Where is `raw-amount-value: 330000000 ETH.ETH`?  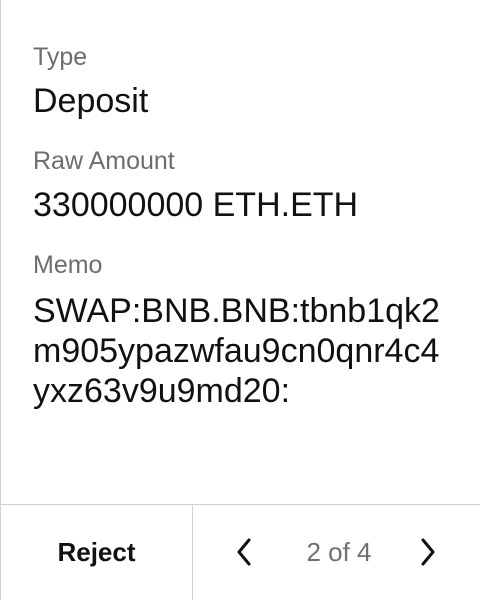
raw-amount-value: 330000000 ETH.ETH is located at coordinates (196, 205).